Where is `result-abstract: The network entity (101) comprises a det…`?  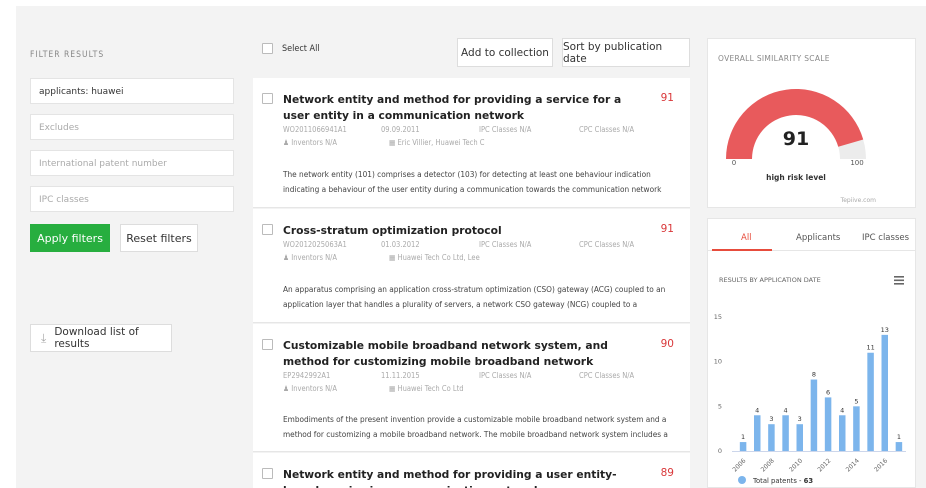 result-abstract: The network entity (101) comprises a det… is located at coordinates (472, 181).